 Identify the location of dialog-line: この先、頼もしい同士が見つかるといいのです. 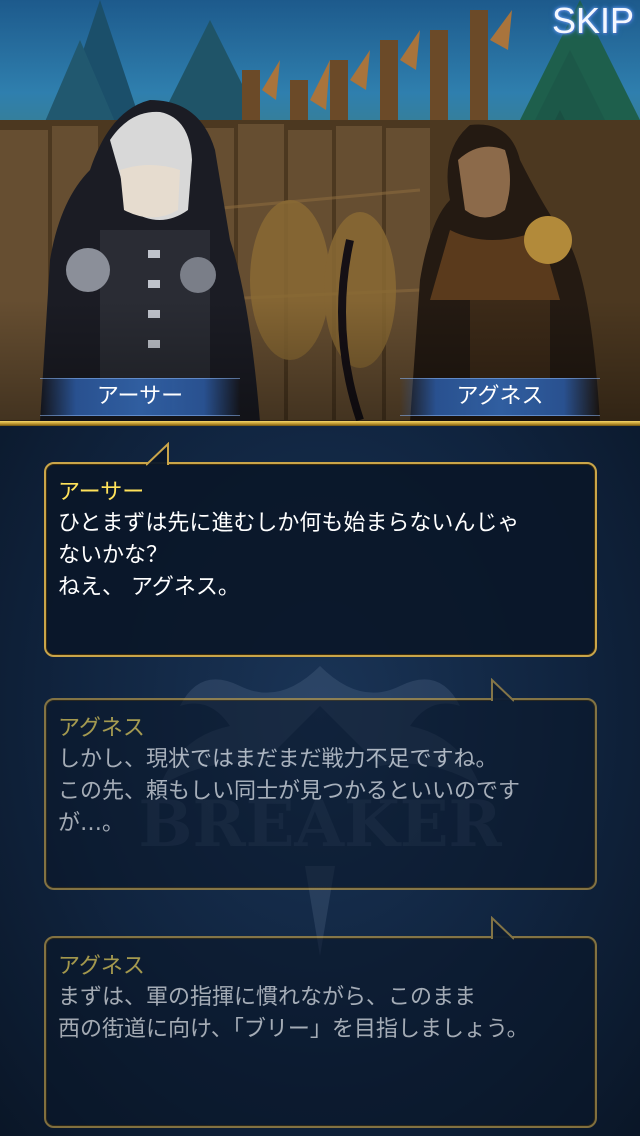
(289, 791).